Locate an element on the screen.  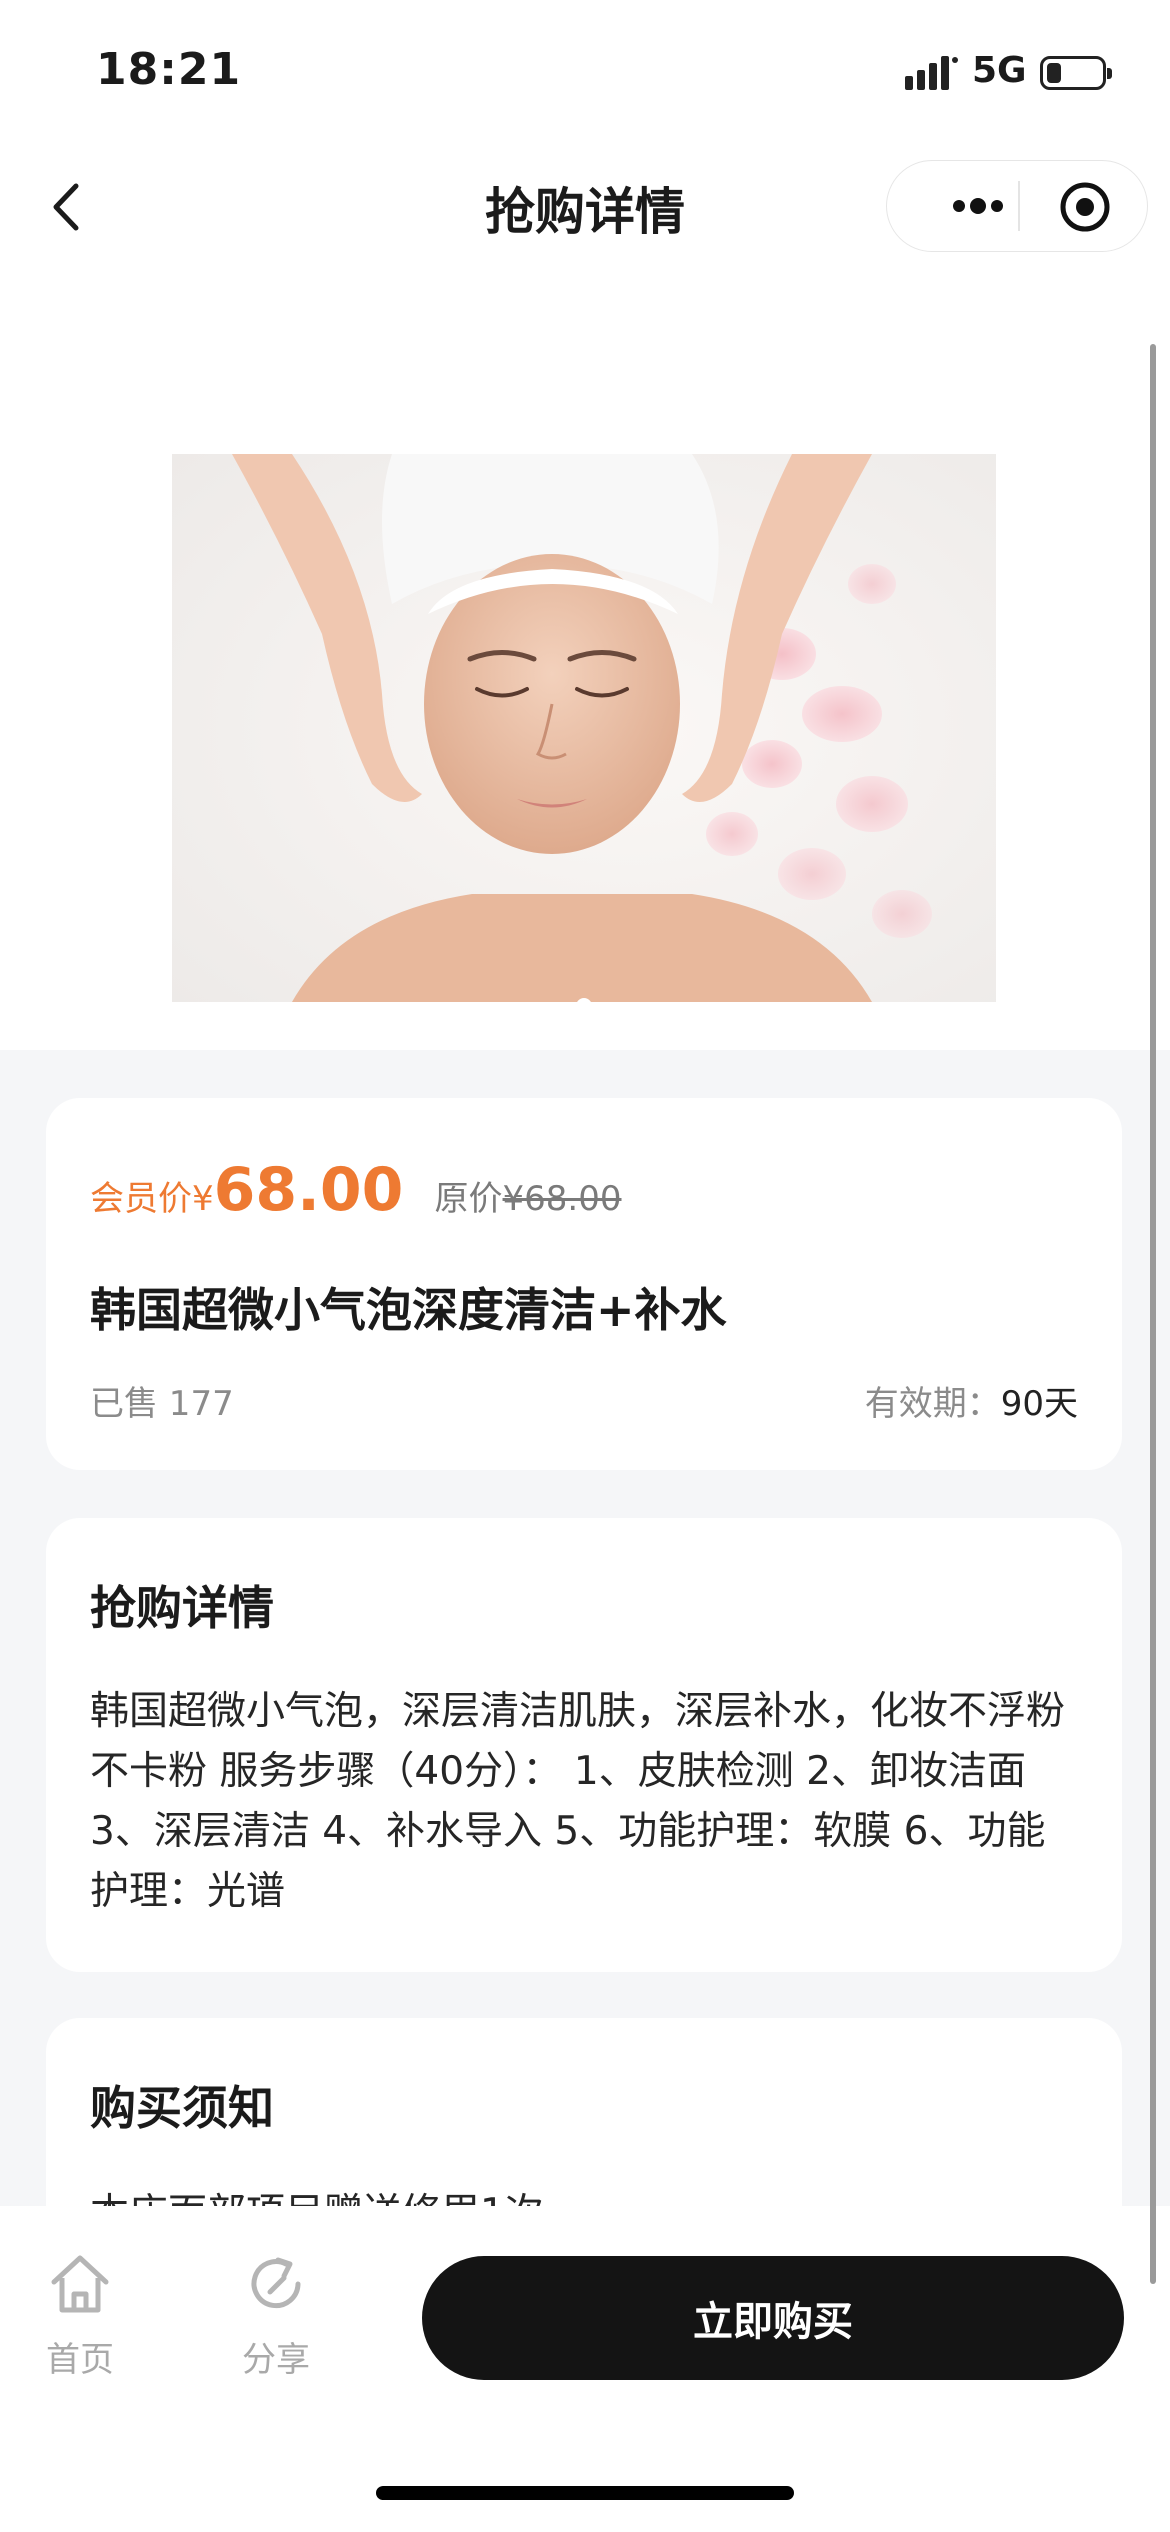
home-indicator is located at coordinates (585, 2493).